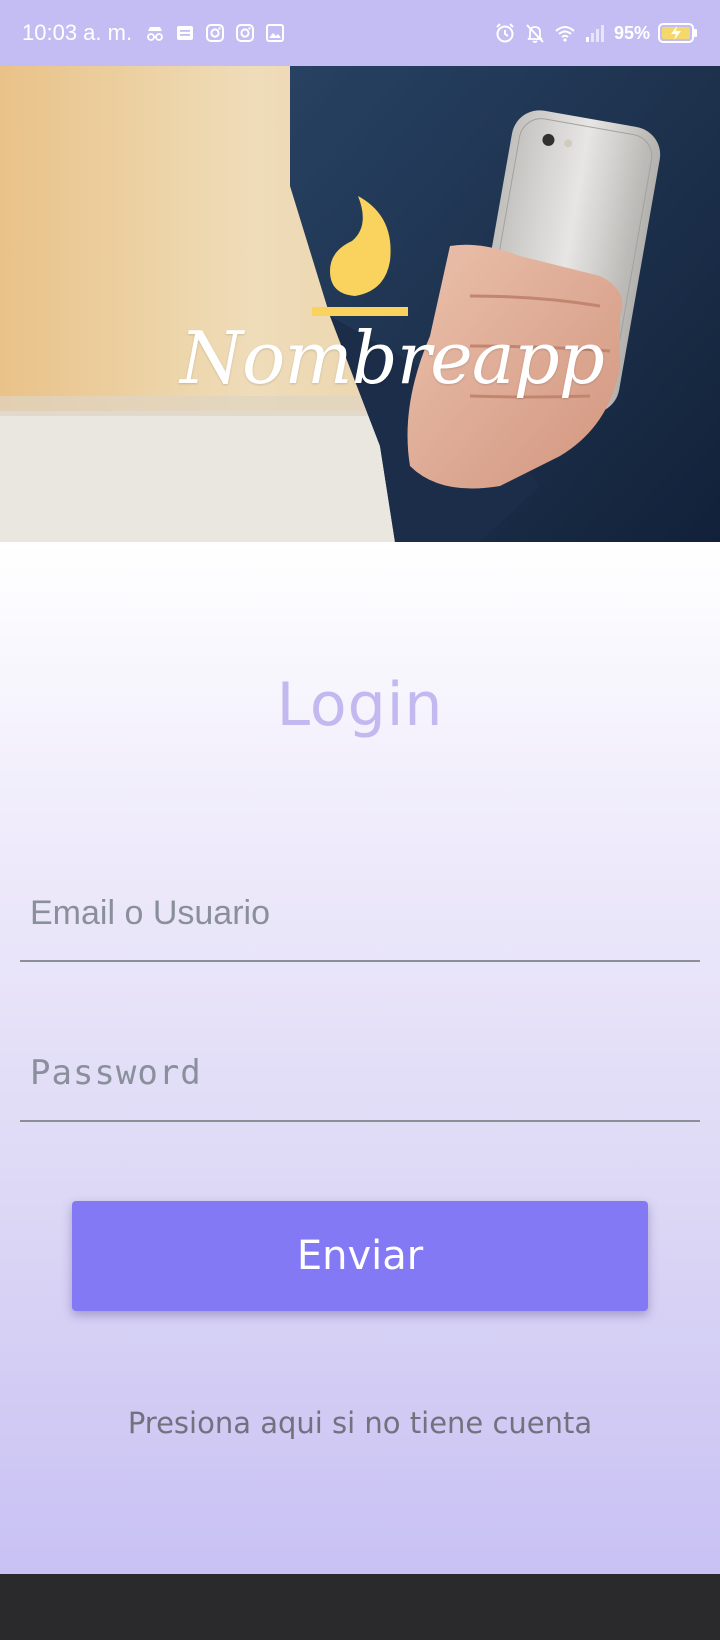 The image size is (720, 1640). What do you see at coordinates (360, 1423) in the screenshot?
I see `register-link: Presiona aqui si no tiene cuenta` at bounding box center [360, 1423].